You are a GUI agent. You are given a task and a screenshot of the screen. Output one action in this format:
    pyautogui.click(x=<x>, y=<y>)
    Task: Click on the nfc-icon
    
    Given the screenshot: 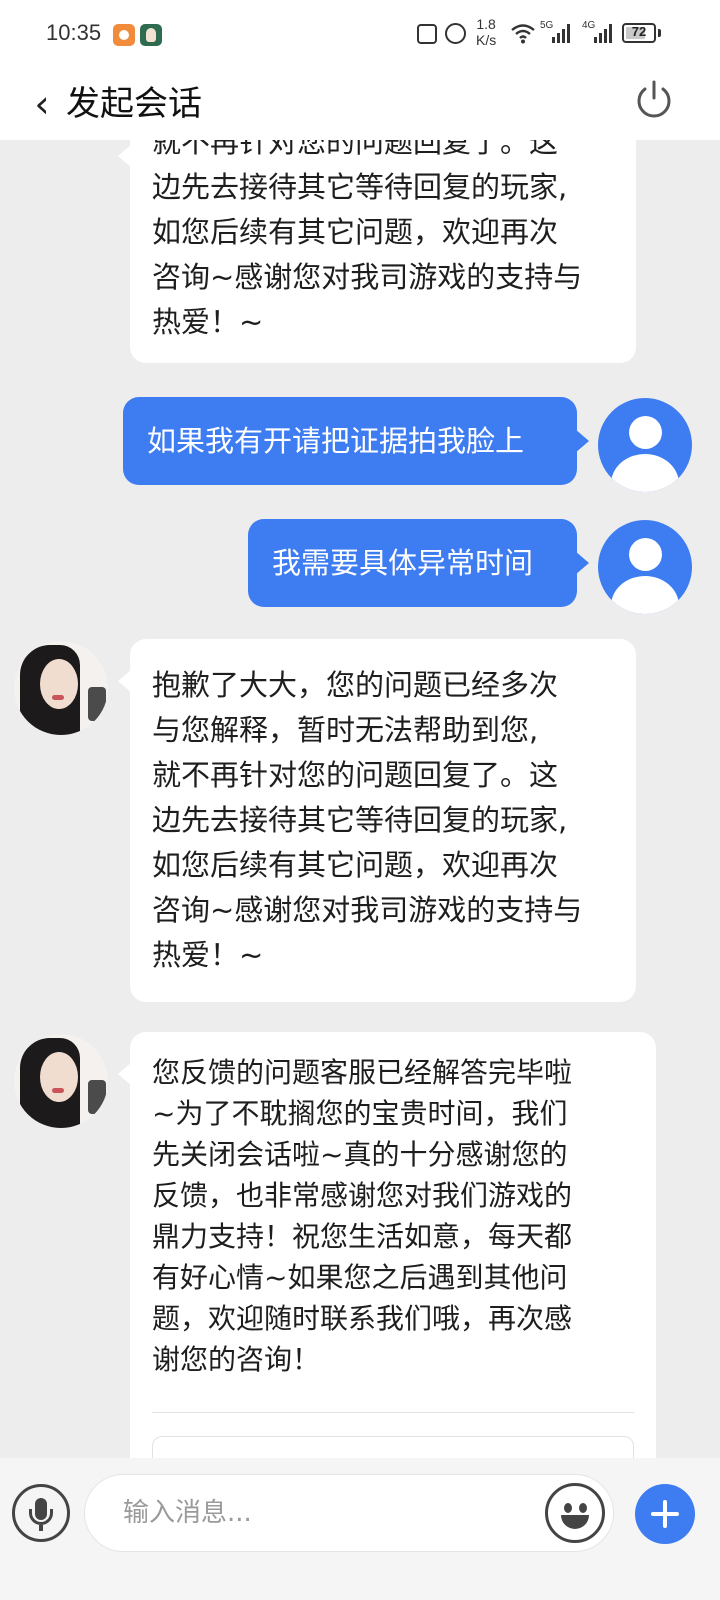 What is the action you would take?
    pyautogui.click(x=427, y=34)
    